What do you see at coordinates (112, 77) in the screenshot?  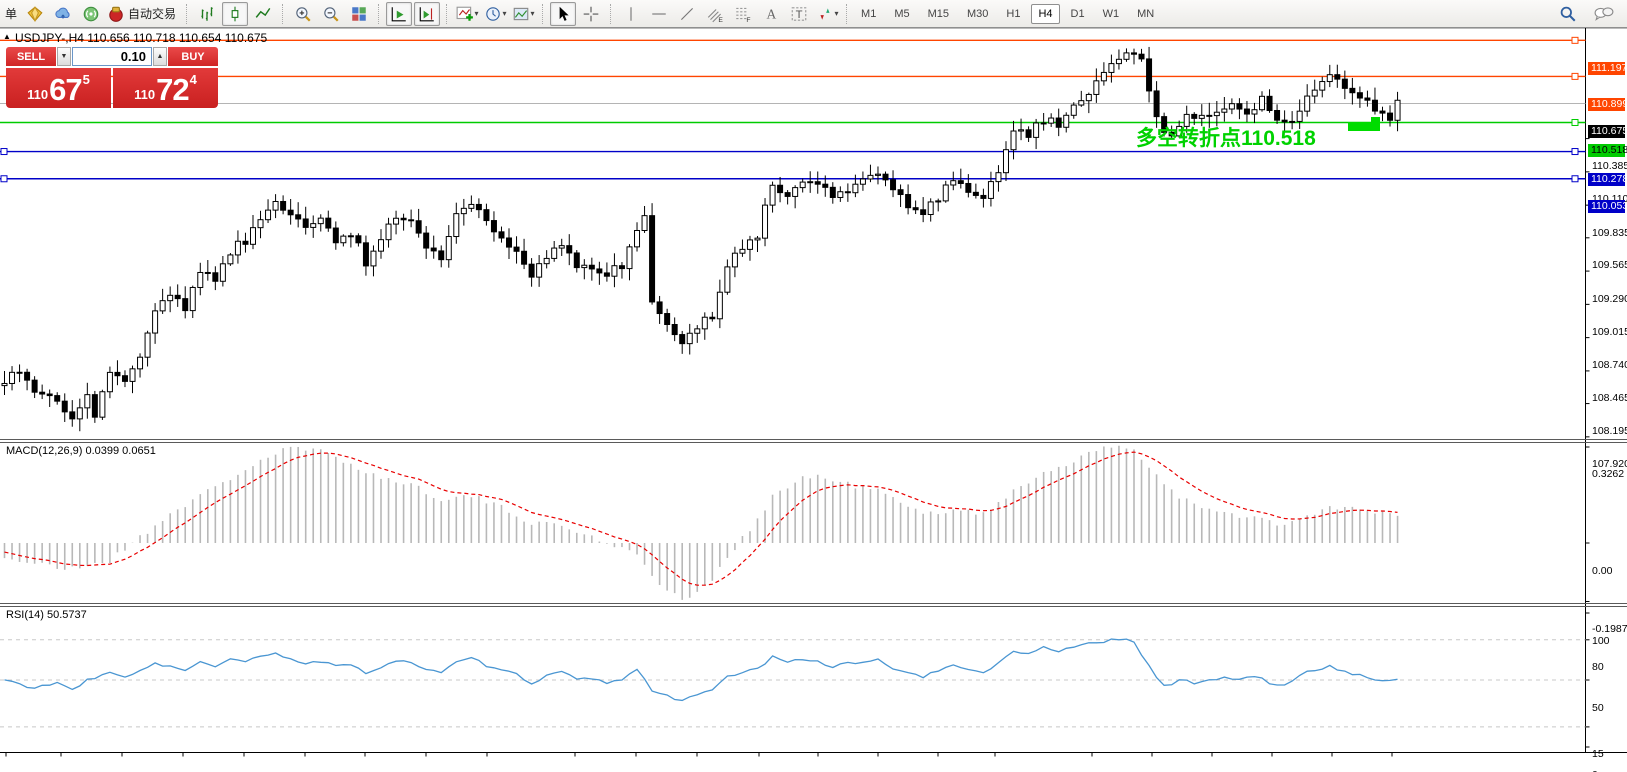 I see `one-click-trading-panel: SELL ▼ 0.10 ▲ BUY 110 67 5 110 72 4` at bounding box center [112, 77].